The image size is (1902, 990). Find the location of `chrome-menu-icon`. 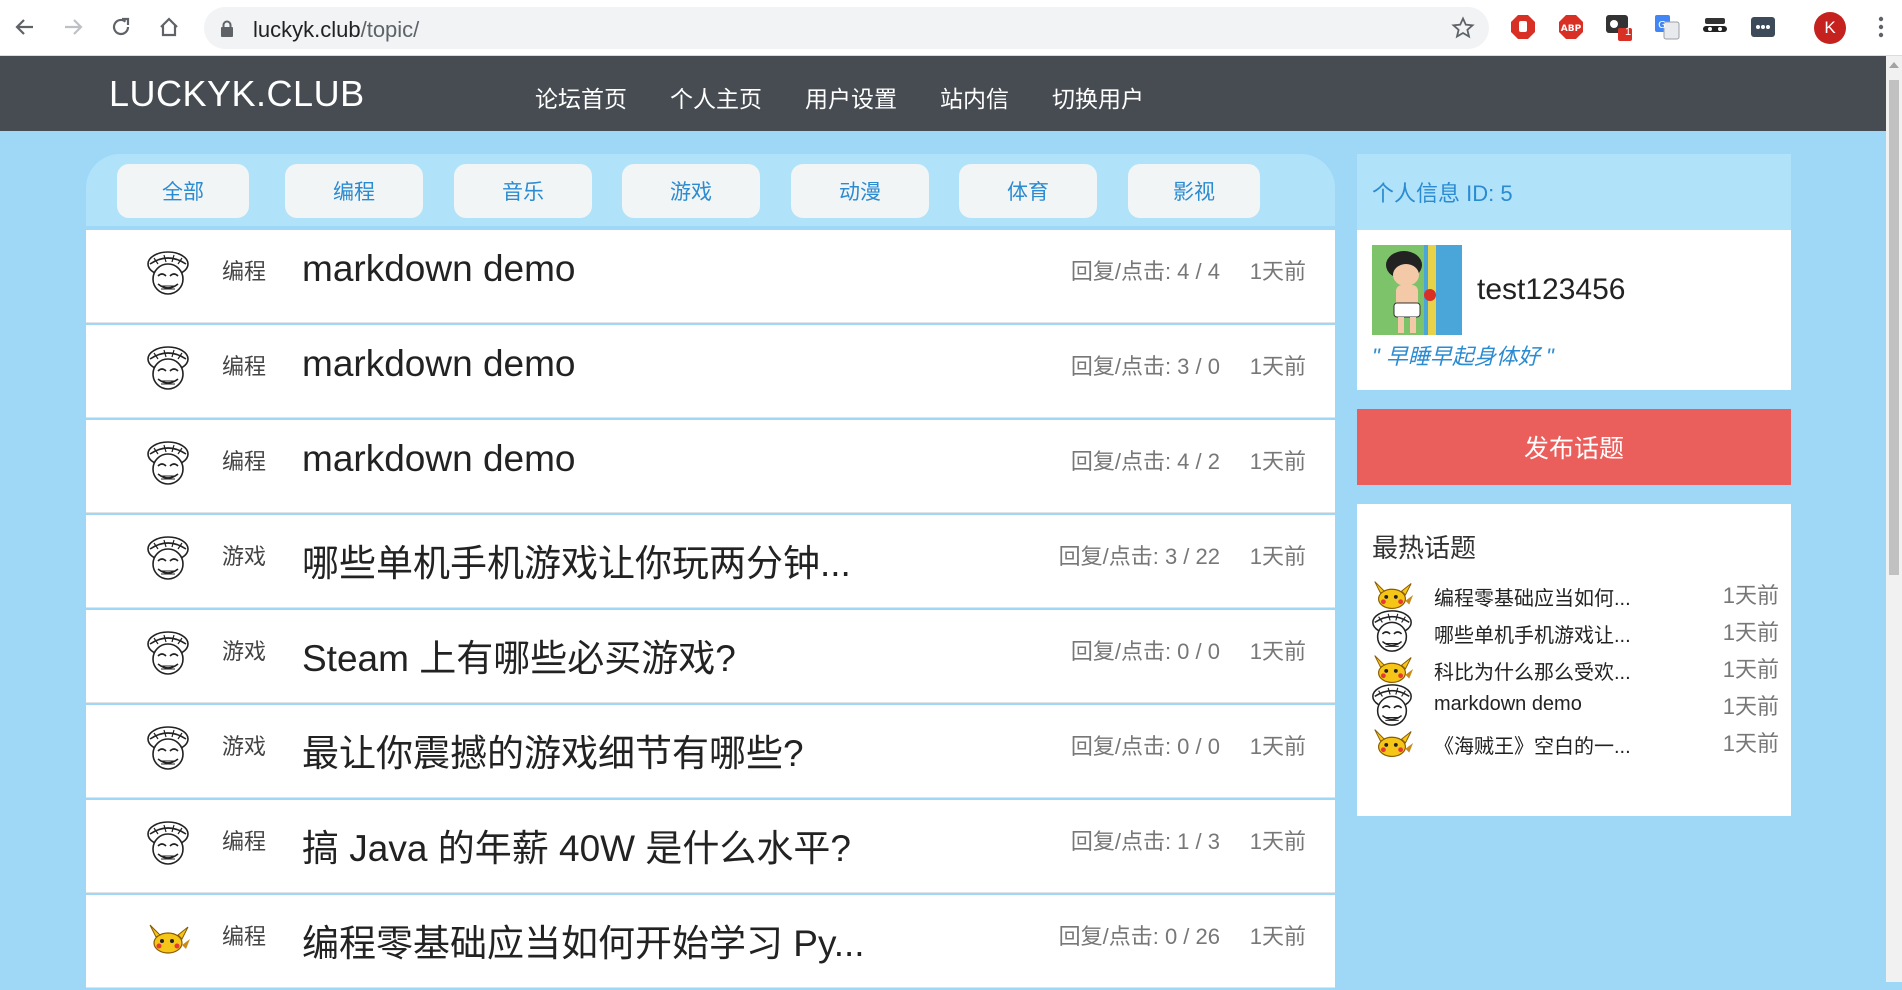

chrome-menu-icon is located at coordinates (1881, 27).